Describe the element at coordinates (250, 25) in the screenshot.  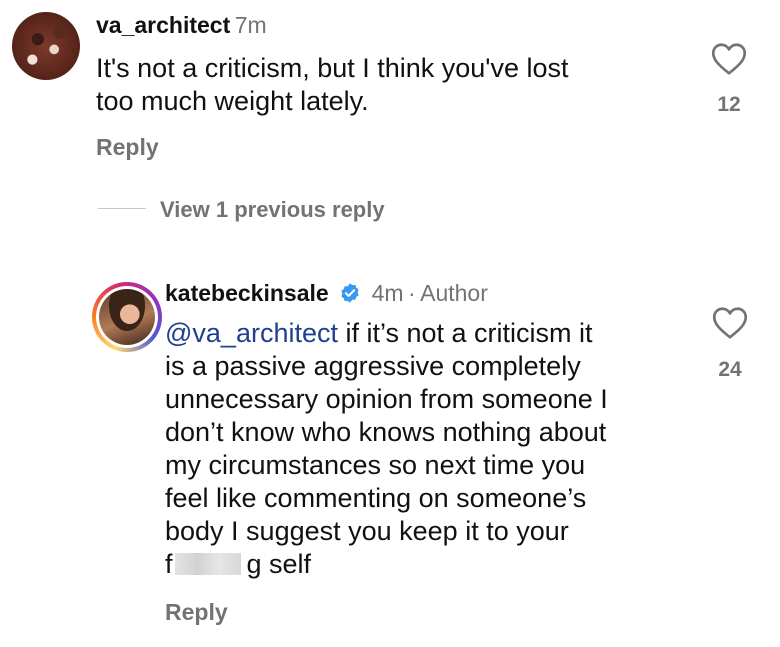
I see `comment-time: 7m` at that location.